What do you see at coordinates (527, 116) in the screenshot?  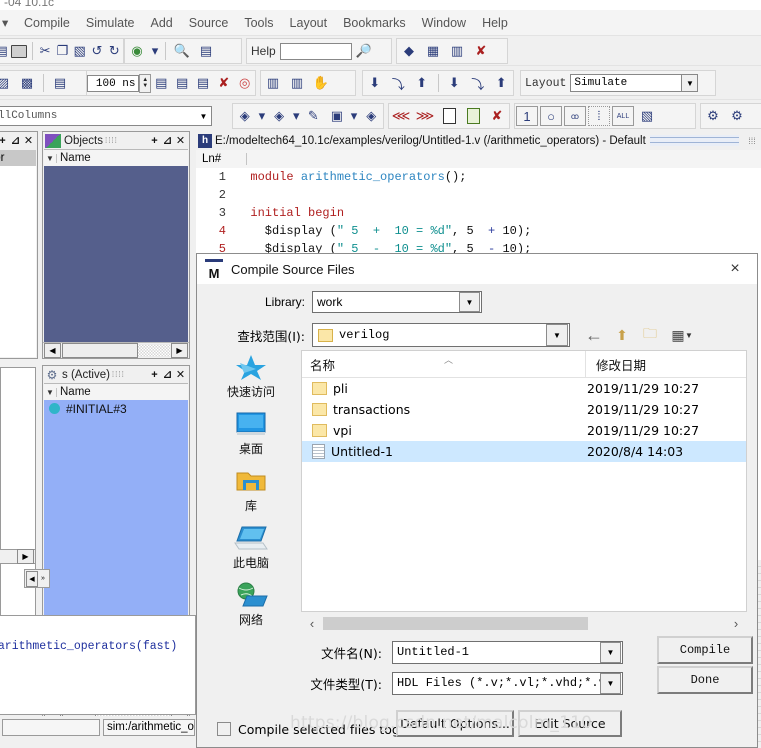 I see `radix-binary-icon: 1` at bounding box center [527, 116].